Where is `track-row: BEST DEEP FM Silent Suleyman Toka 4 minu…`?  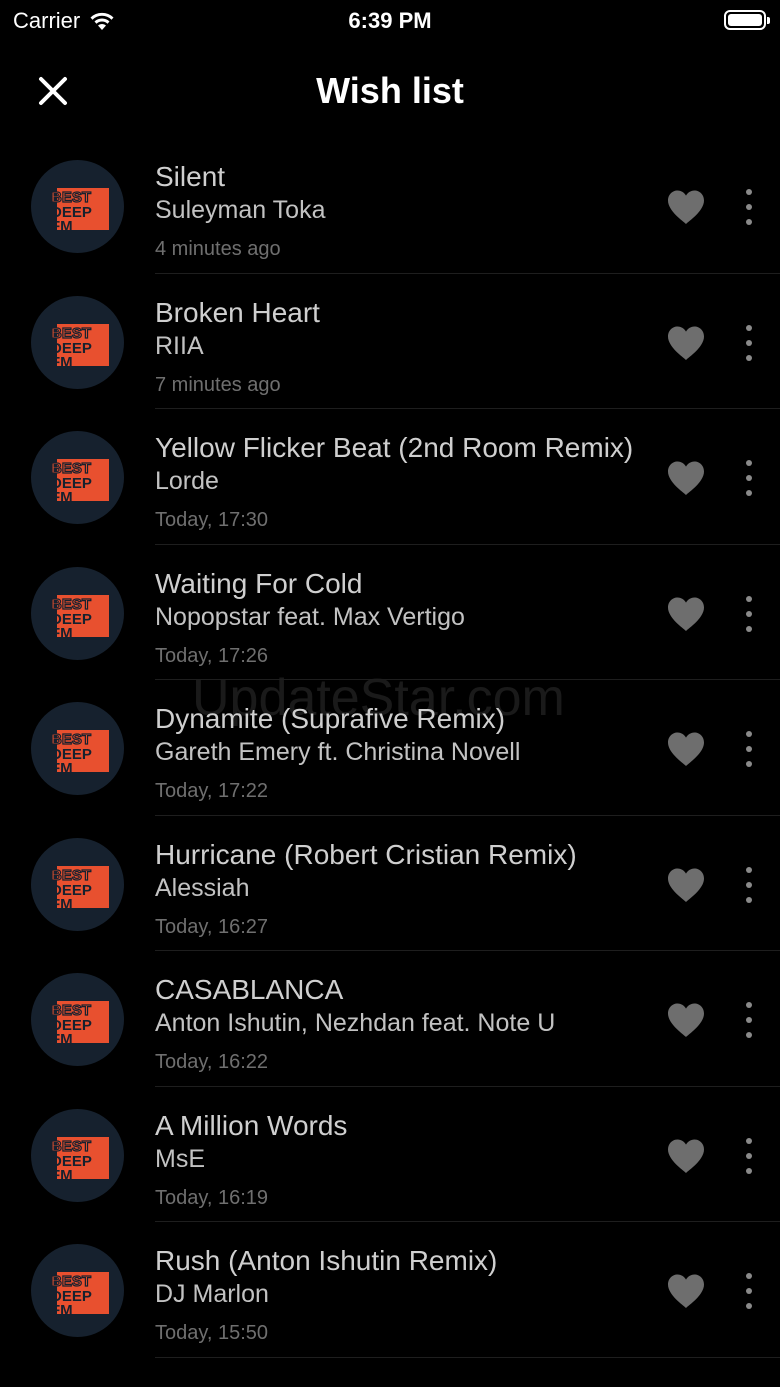 track-row: BEST DEEP FM Silent Suleyman Toka 4 minu… is located at coordinates (390, 206).